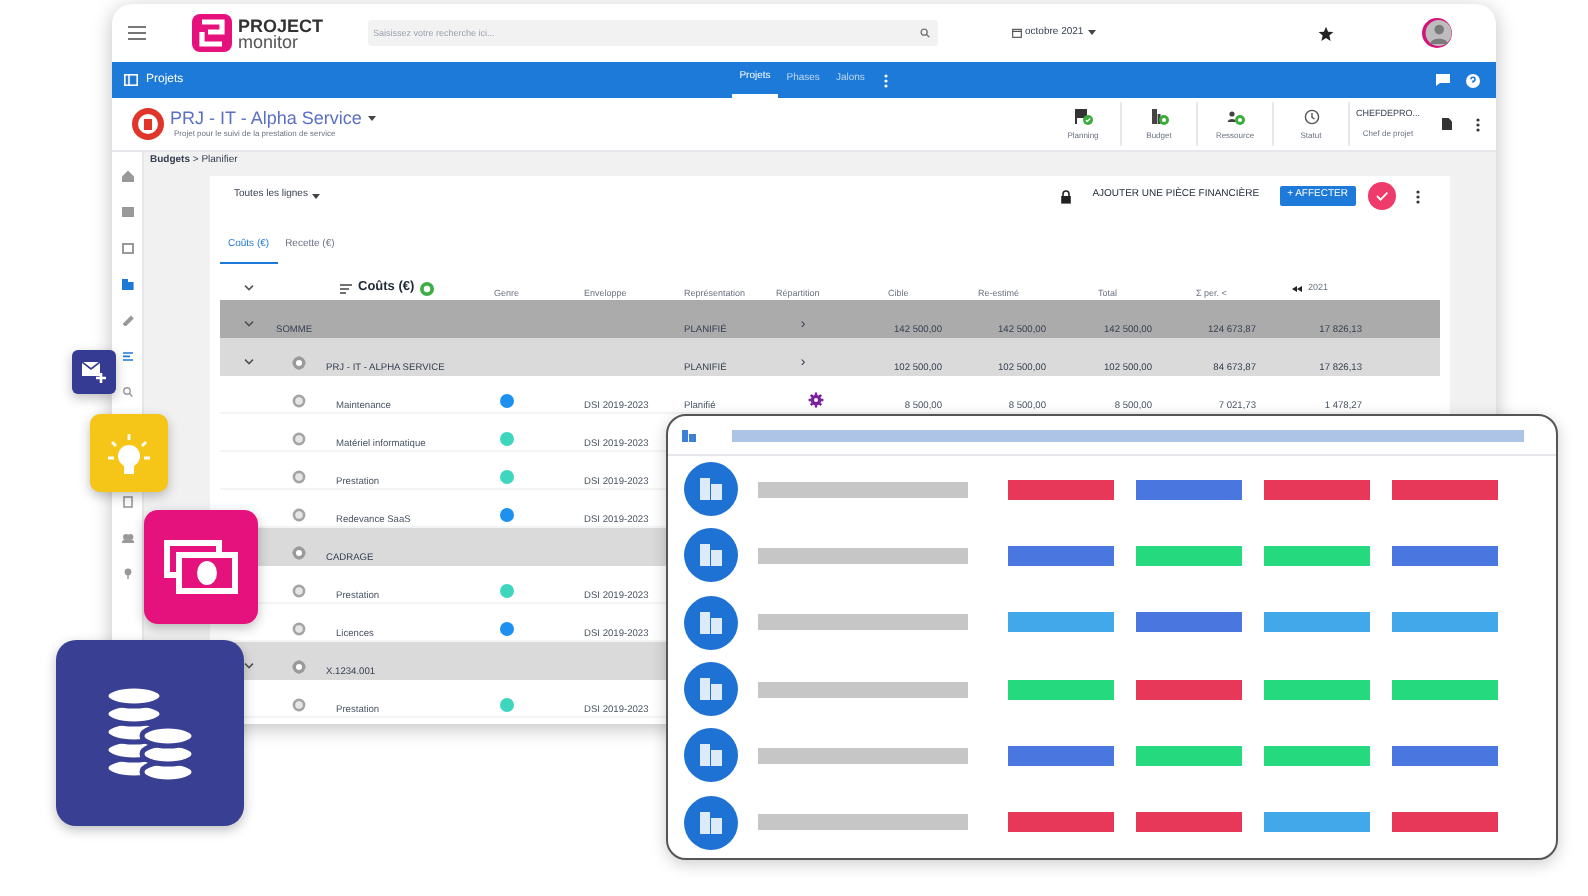 The image size is (1588, 896). What do you see at coordinates (346, 288) in the screenshot?
I see `sort-icon` at bounding box center [346, 288].